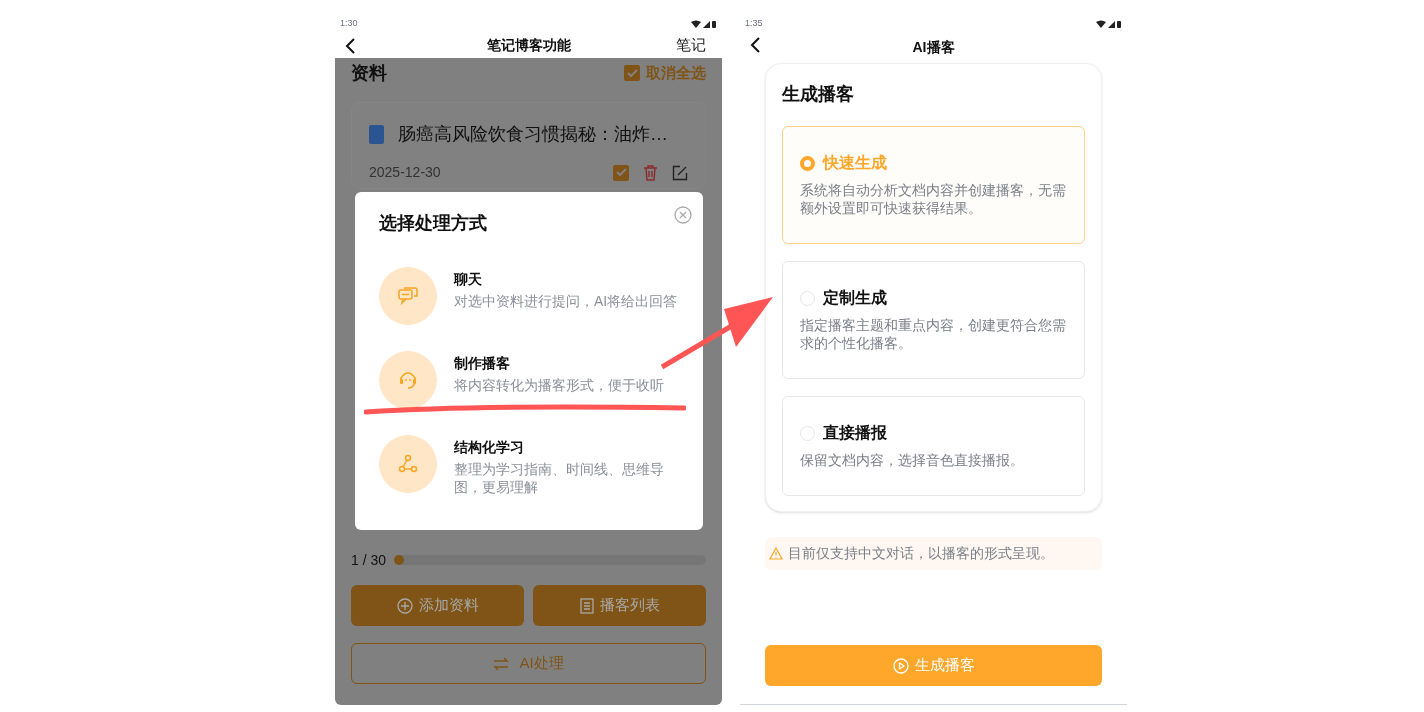 The width and height of the screenshot is (1424, 712). I want to click on dialog-option: 制作播客 将内容转化为播客形式，便于收听, so click(529, 380).